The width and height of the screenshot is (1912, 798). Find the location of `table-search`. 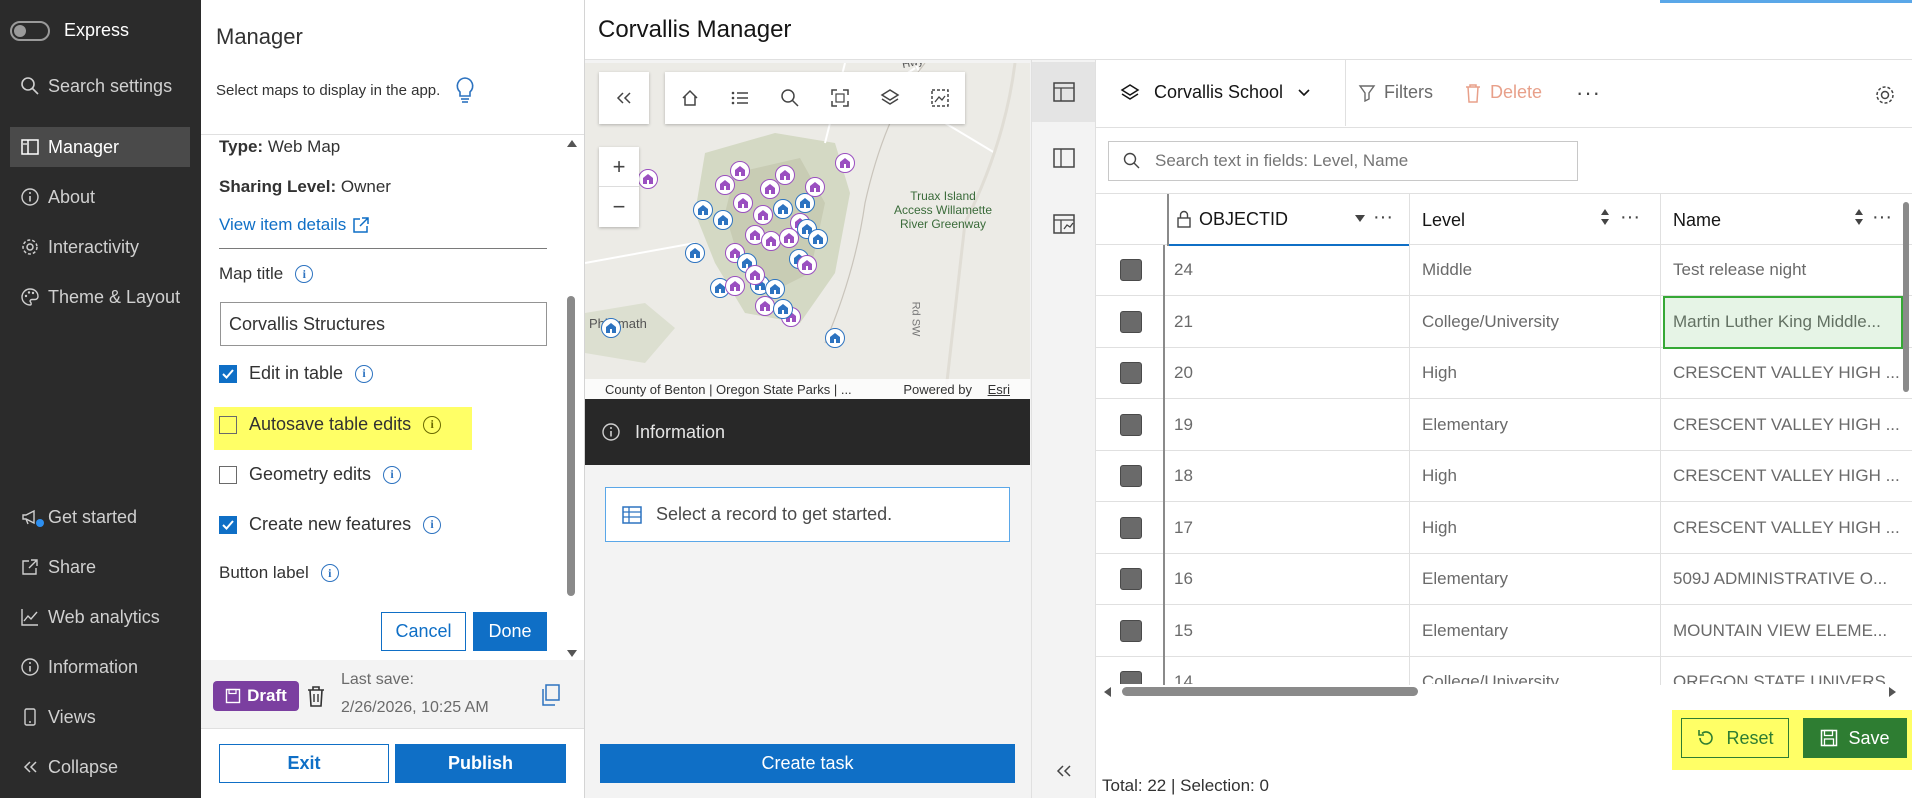

table-search is located at coordinates (1343, 161).